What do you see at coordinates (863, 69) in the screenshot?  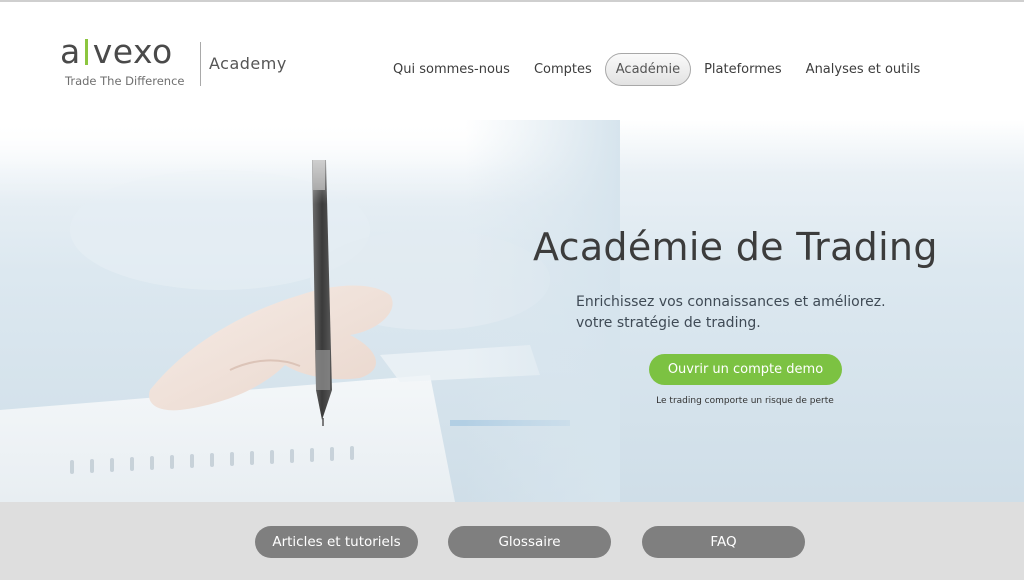 I see `nav-item-analysis-tools: Analyses et outils` at bounding box center [863, 69].